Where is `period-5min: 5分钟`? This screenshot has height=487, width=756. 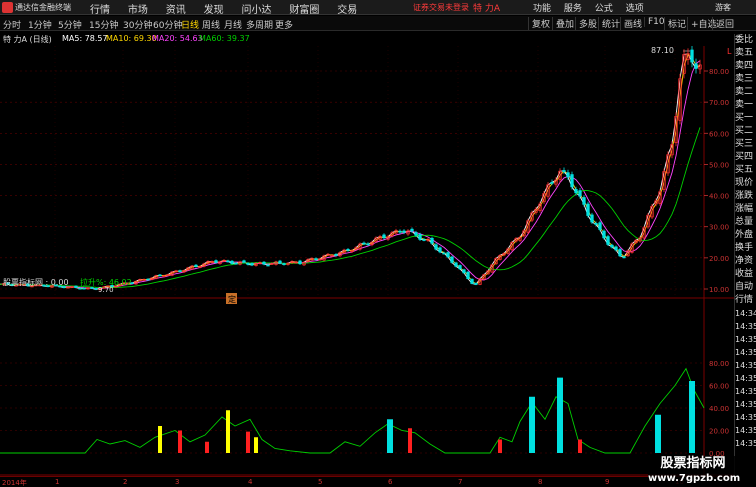
period-5min: 5分钟 is located at coordinates (70, 24).